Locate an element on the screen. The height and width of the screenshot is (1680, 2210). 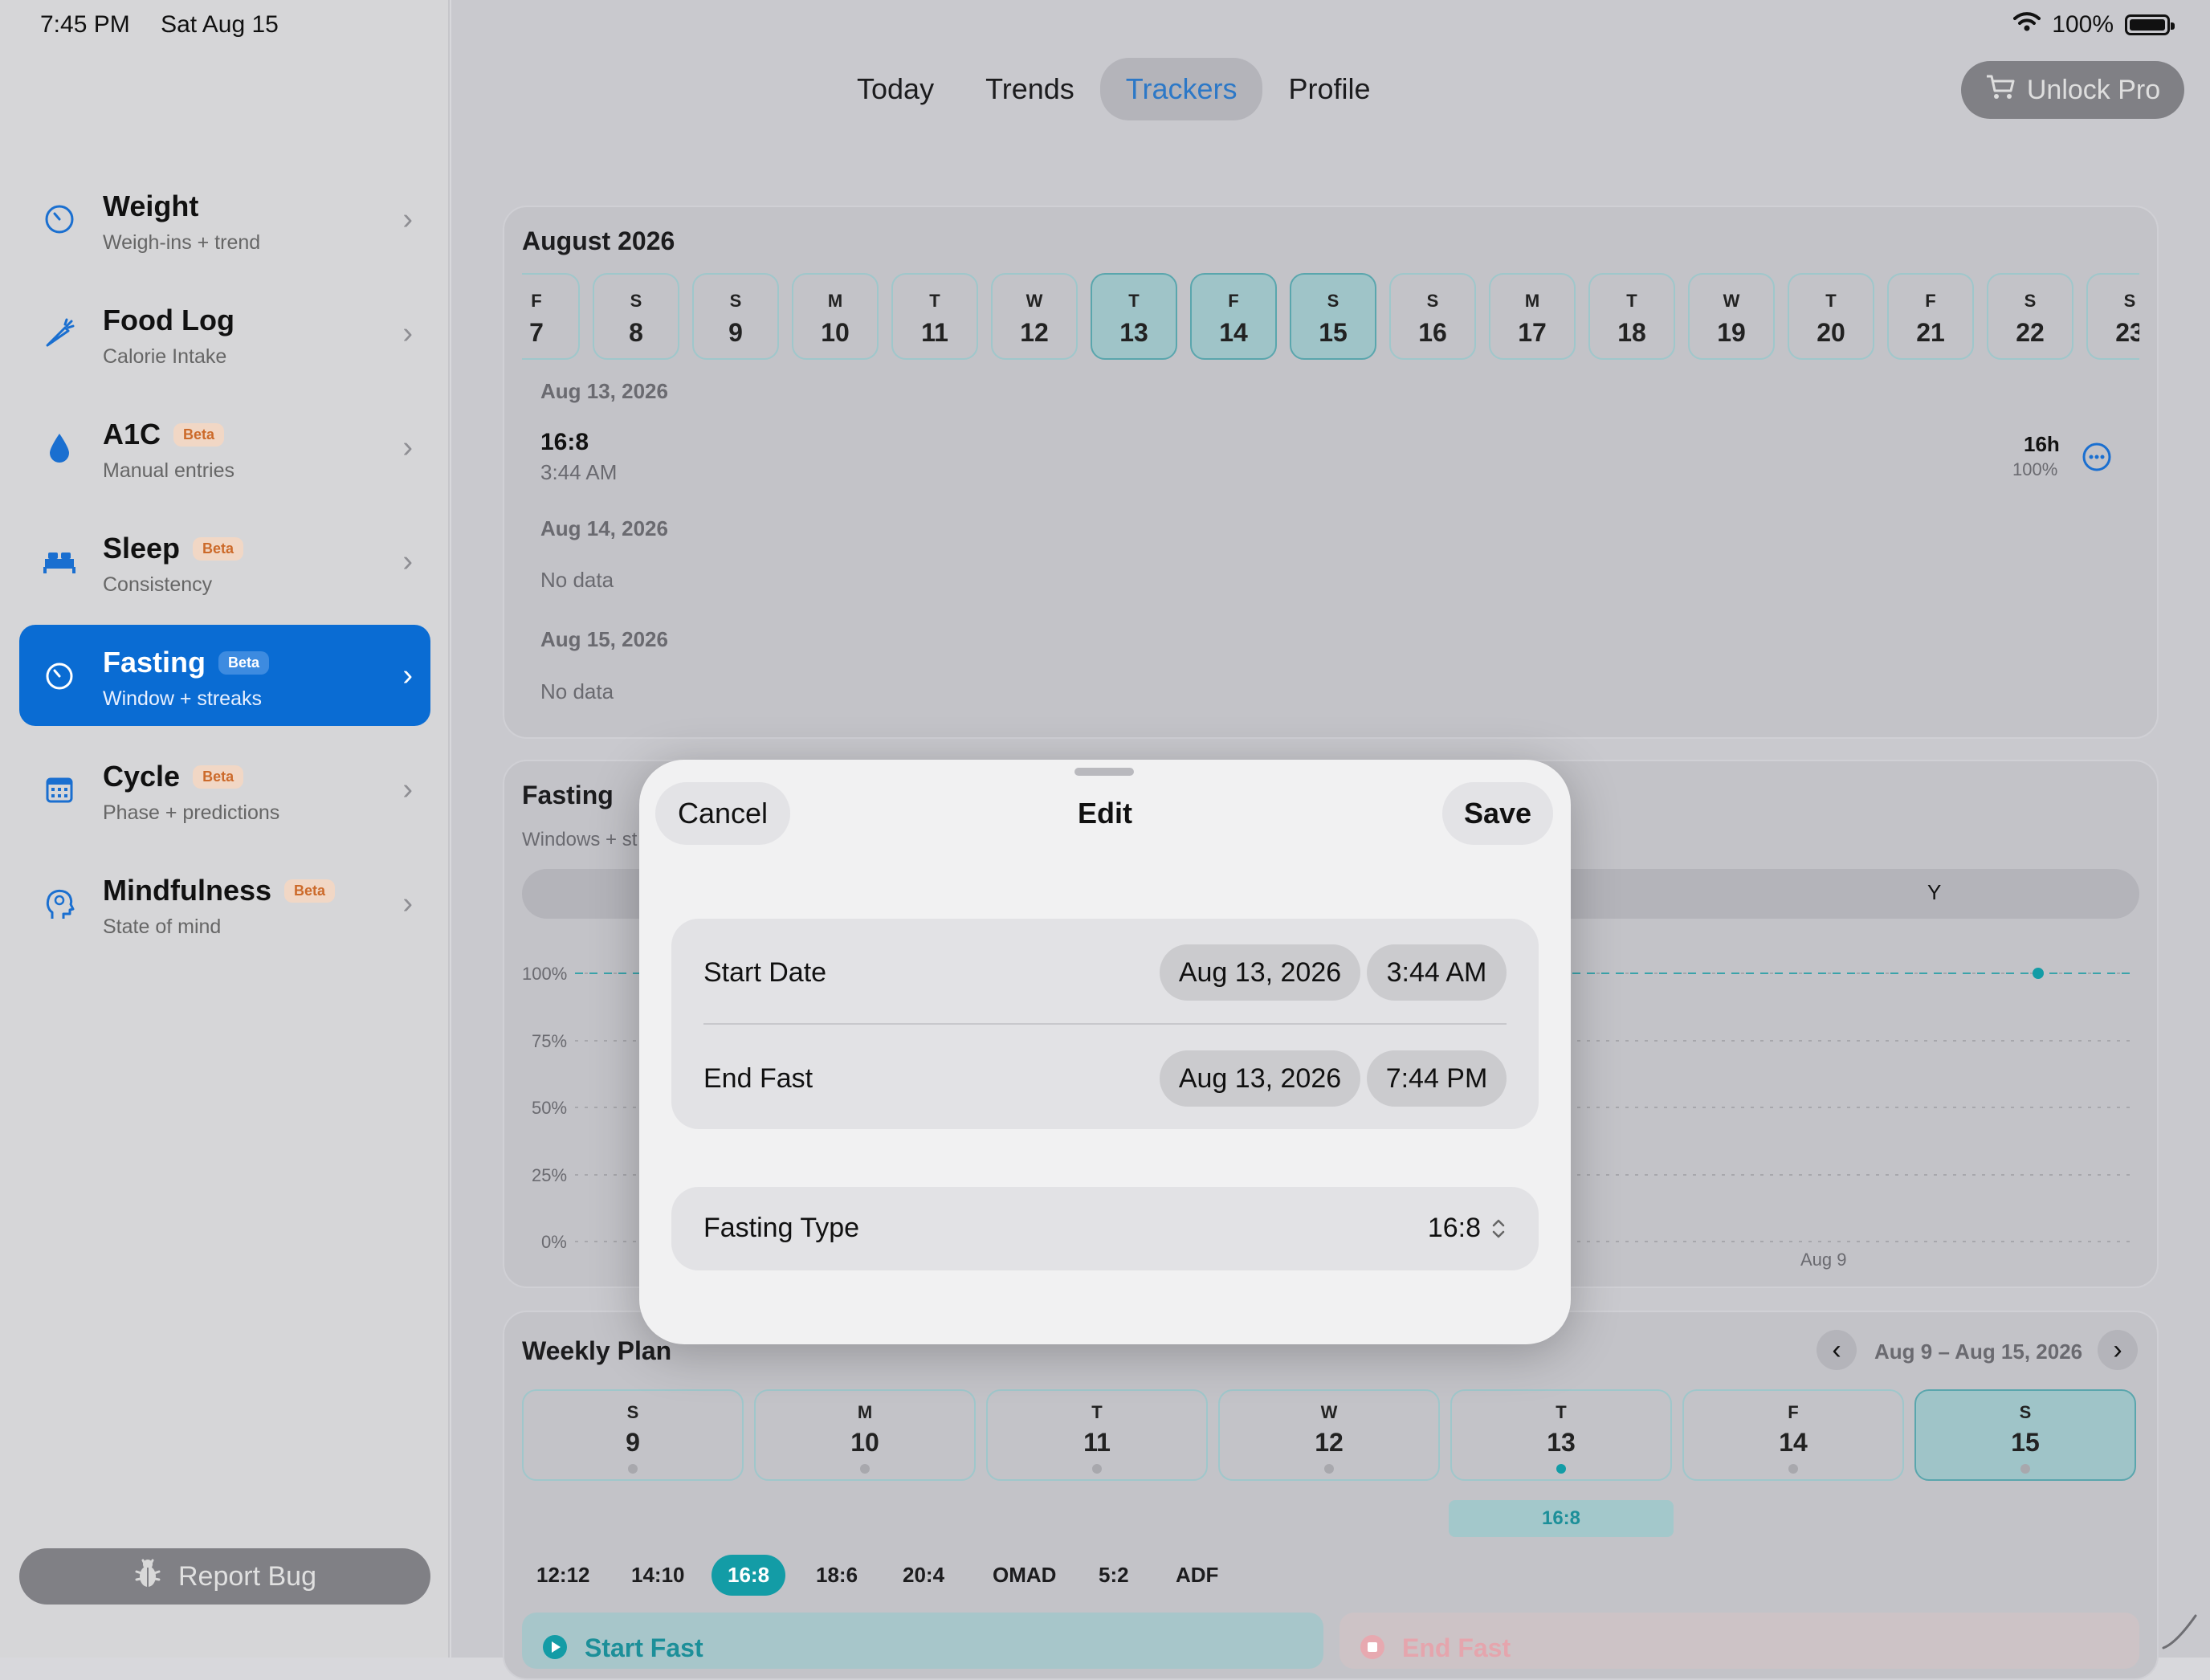
tab-trackers: Trackers is located at coordinates (1181, 89).